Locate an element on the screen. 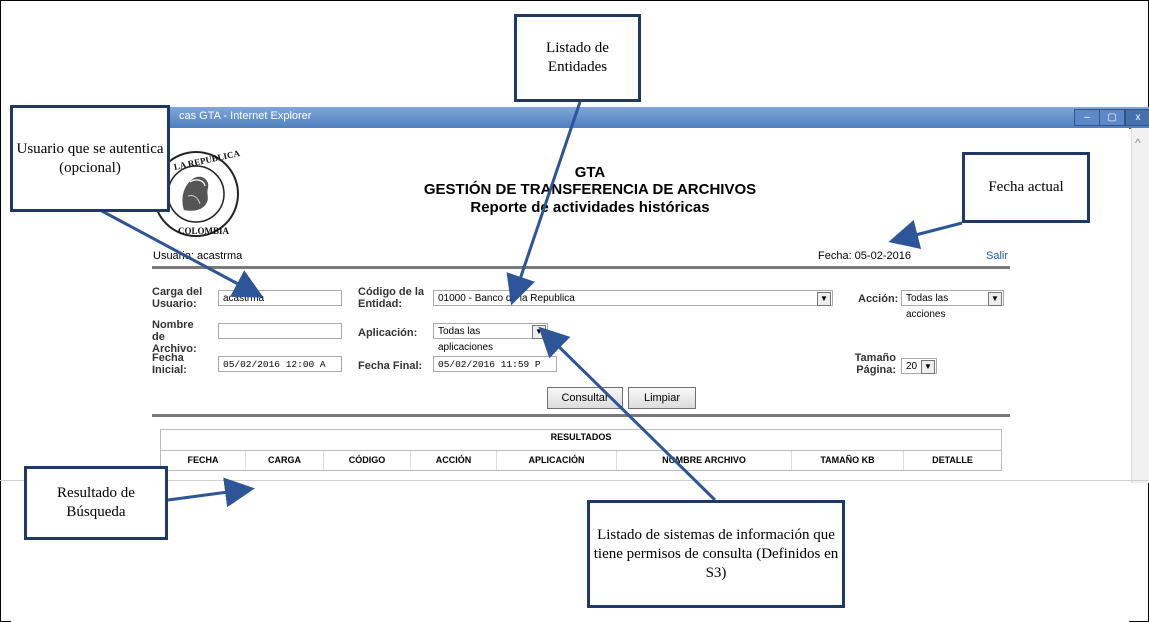  carga-usuario-input: acastrma is located at coordinates (280, 298).